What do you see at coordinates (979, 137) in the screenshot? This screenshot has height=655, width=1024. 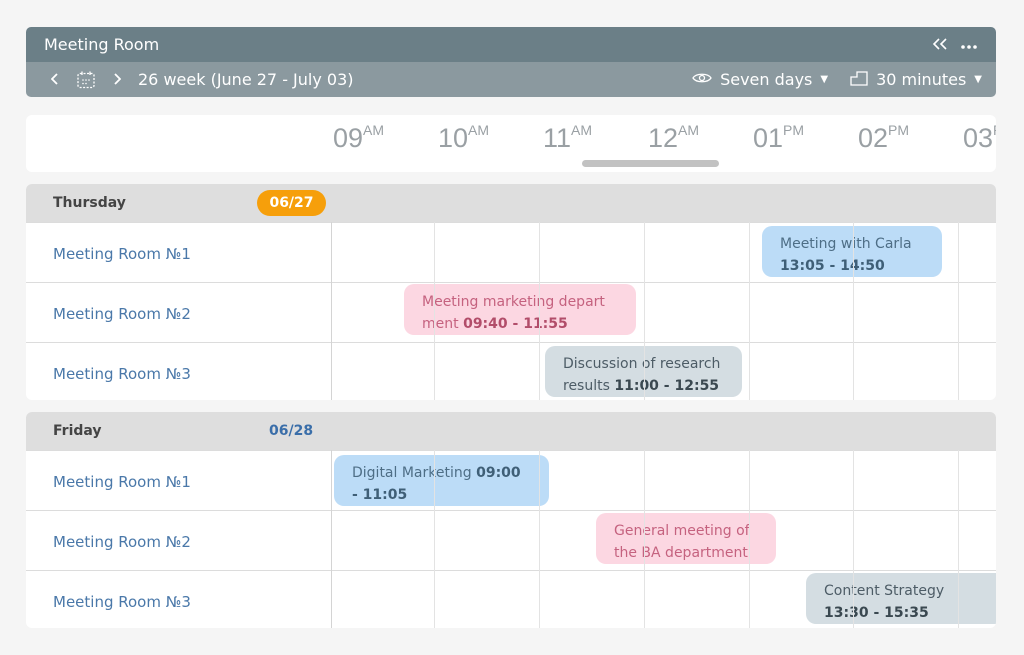 I see `time-label: 03PM` at bounding box center [979, 137].